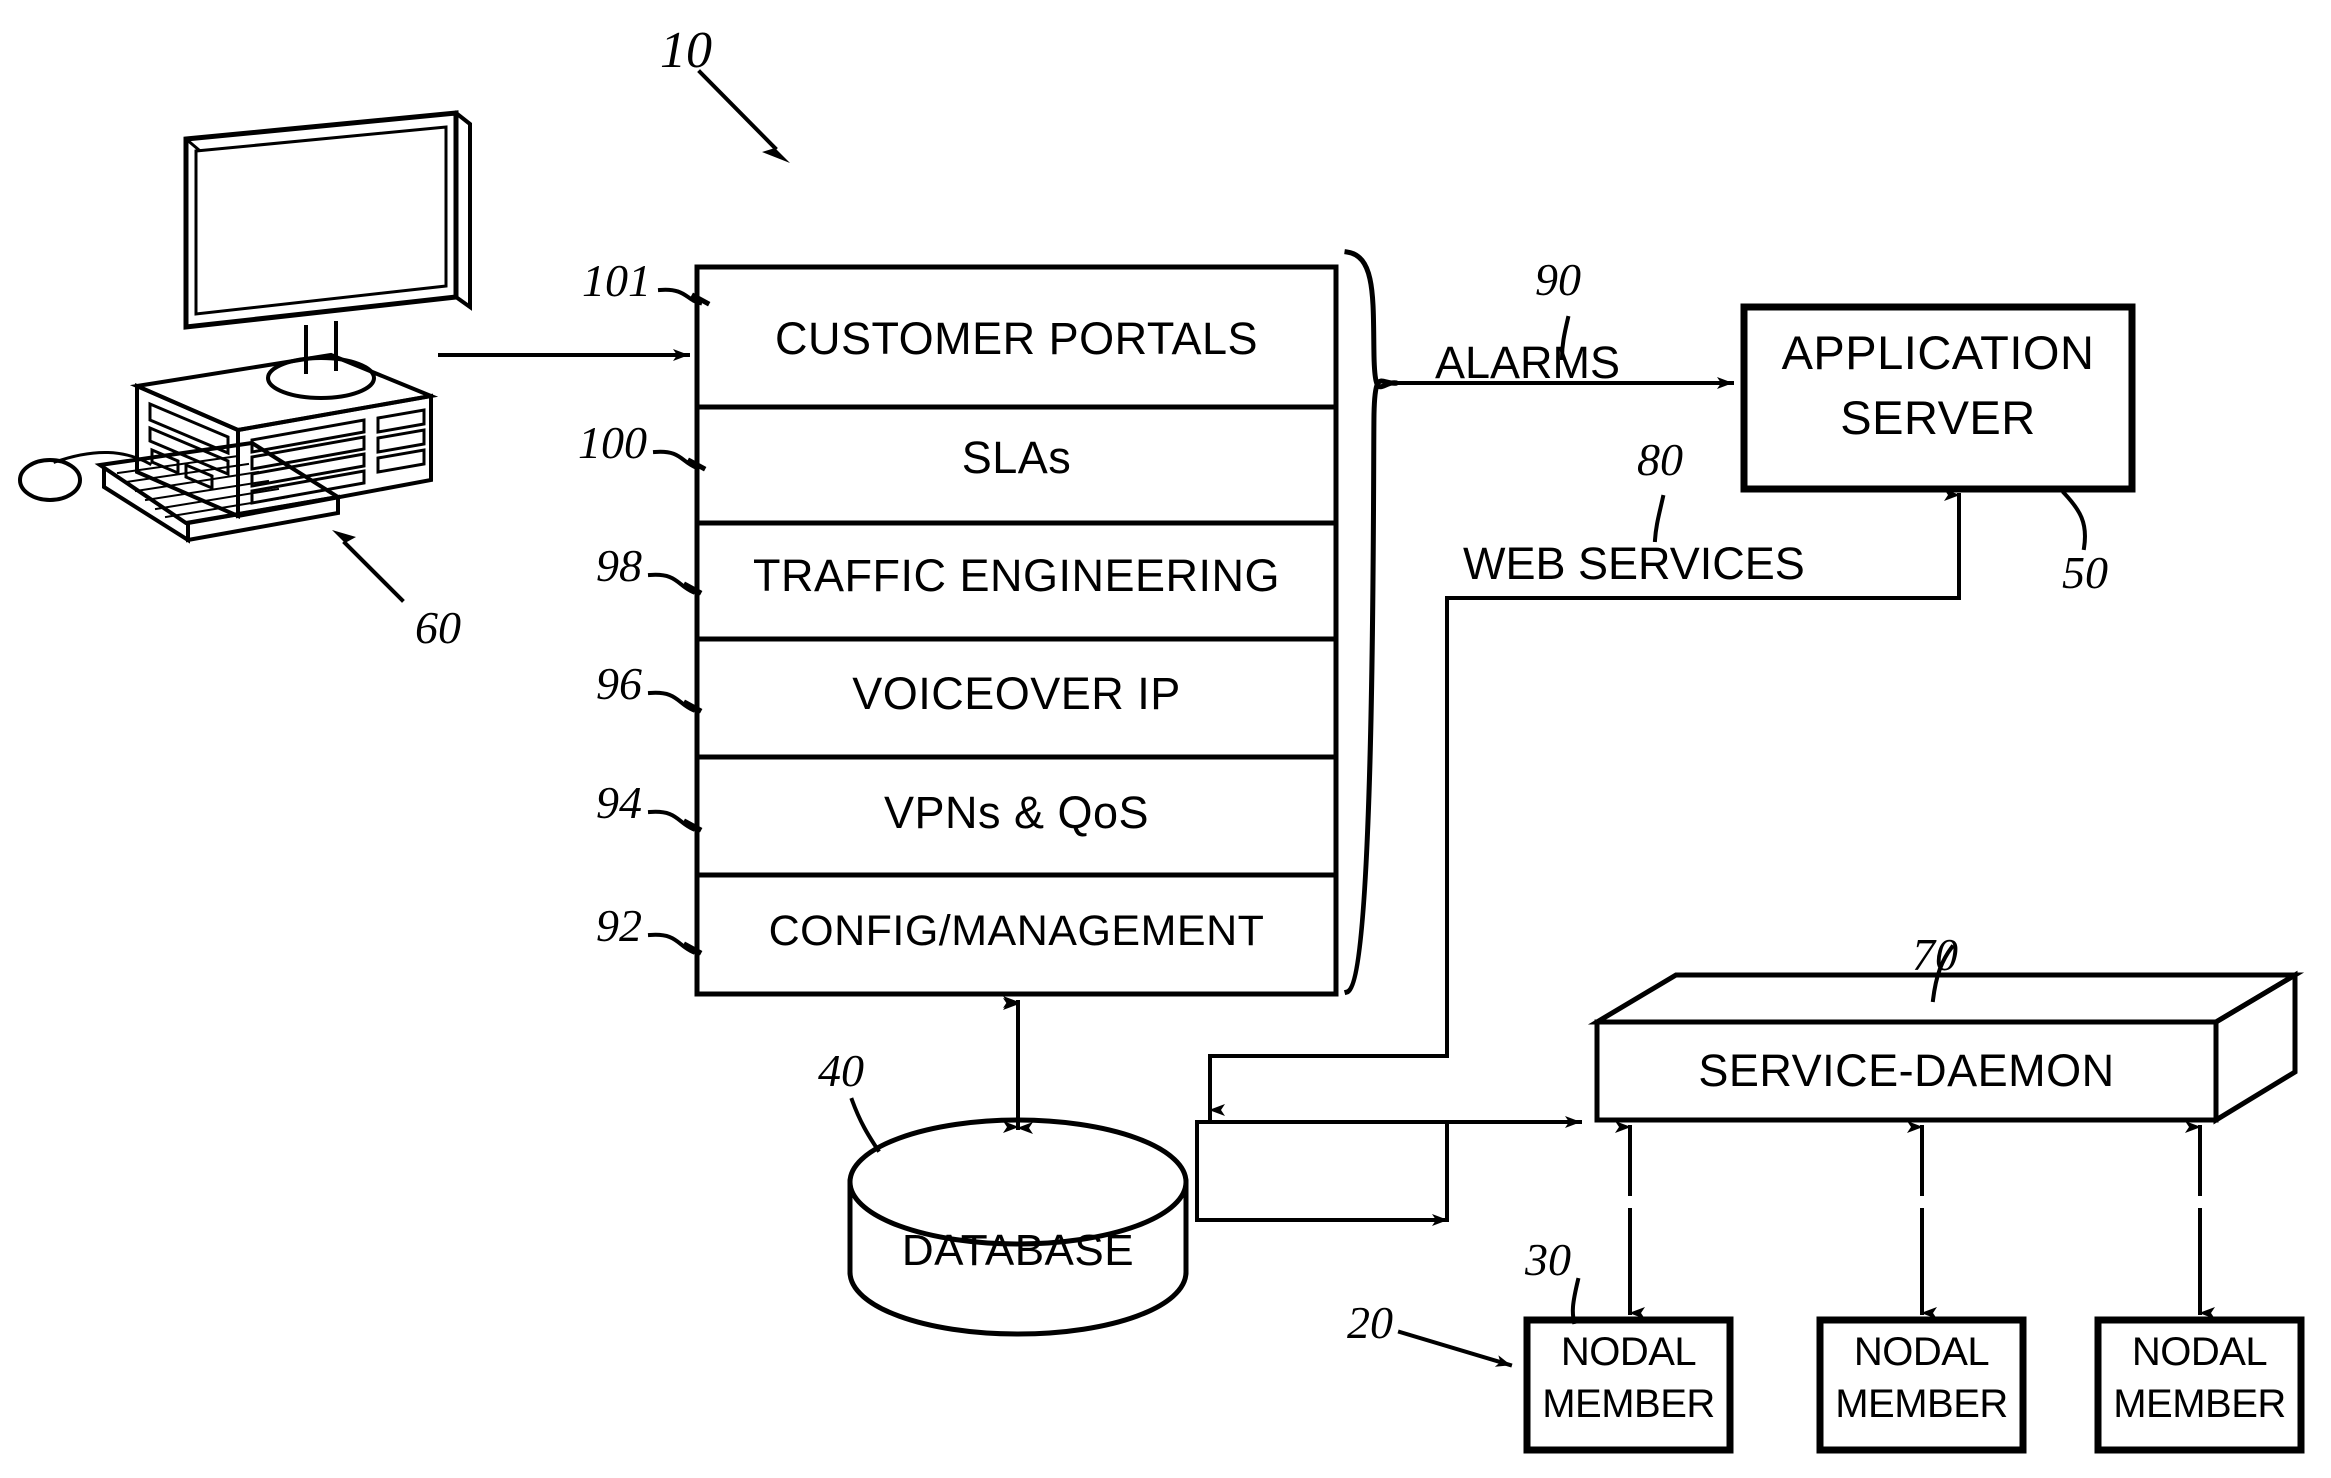 The width and height of the screenshot is (2331, 1478). Describe the element at coordinates (1322, 1173) in the screenshot. I see `arrow-database-return` at that location.